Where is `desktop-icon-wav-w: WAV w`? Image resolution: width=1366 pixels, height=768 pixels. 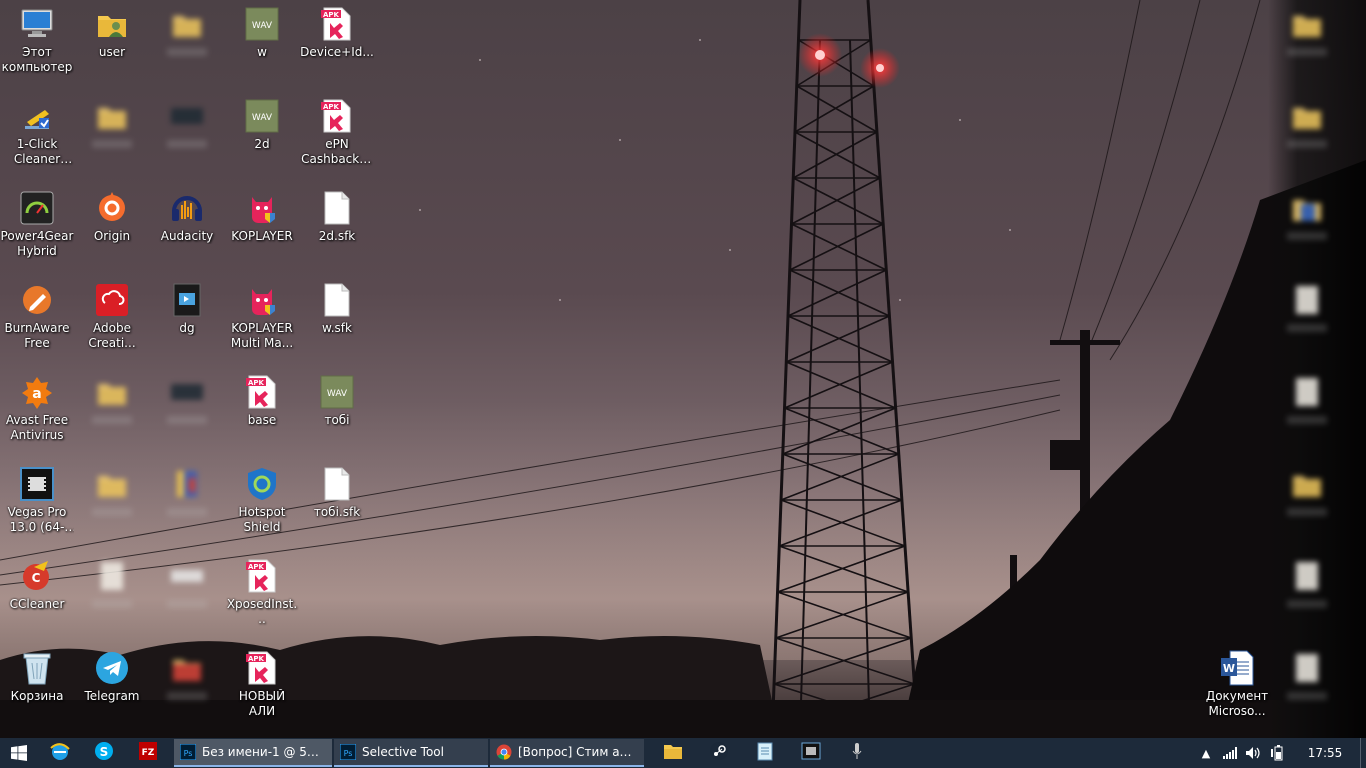
desktop-icon-wav-w: WAV w is located at coordinates (262, 45).